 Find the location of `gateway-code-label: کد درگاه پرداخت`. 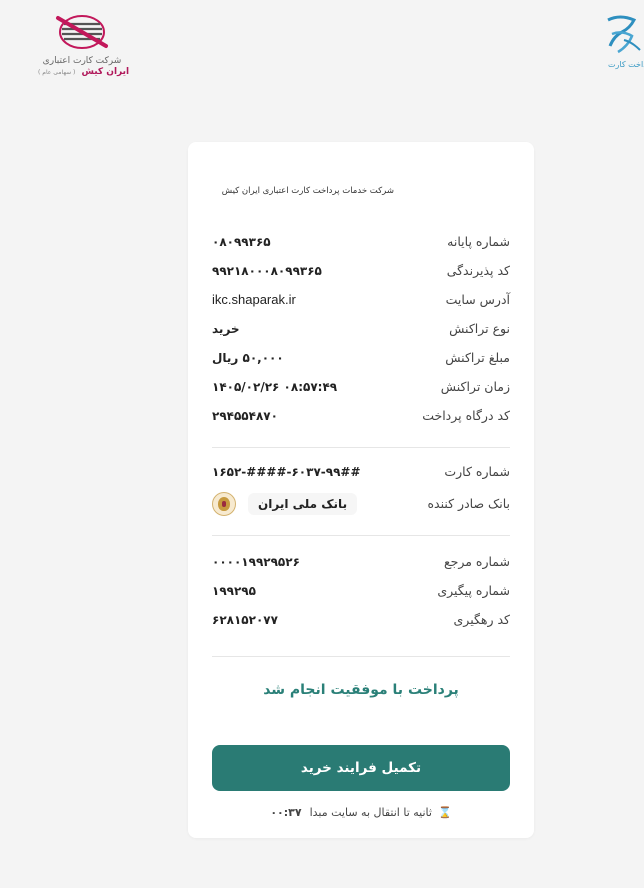

gateway-code-label: کد درگاه پرداخت is located at coordinates (466, 415).